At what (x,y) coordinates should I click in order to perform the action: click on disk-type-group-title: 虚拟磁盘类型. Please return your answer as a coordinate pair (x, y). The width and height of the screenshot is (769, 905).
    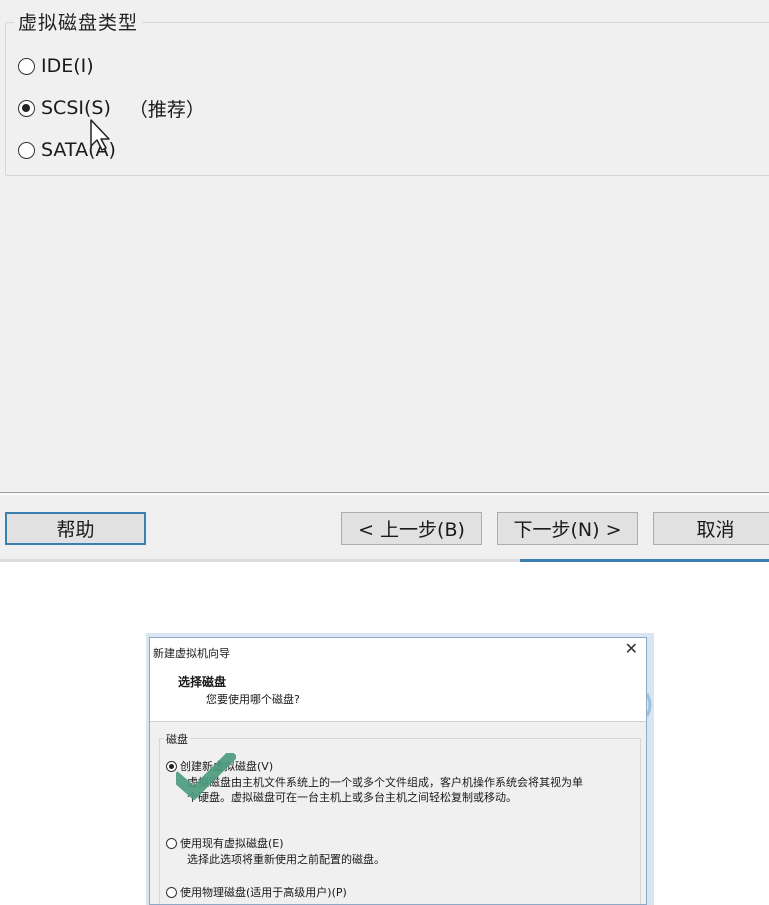
    Looking at the image, I should click on (78, 21).